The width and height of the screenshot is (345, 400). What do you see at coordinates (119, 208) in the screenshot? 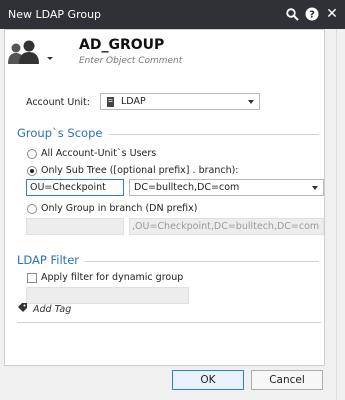
I see `radio-group-in-branch-label: Only Group in branch (DN prefix)` at bounding box center [119, 208].